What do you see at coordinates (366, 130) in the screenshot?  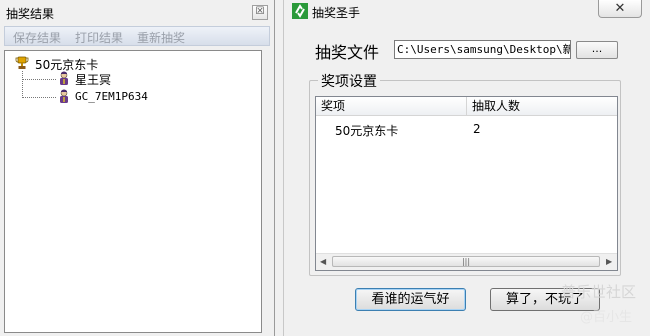 I see `table-cell-prize: 50元京东卡` at bounding box center [366, 130].